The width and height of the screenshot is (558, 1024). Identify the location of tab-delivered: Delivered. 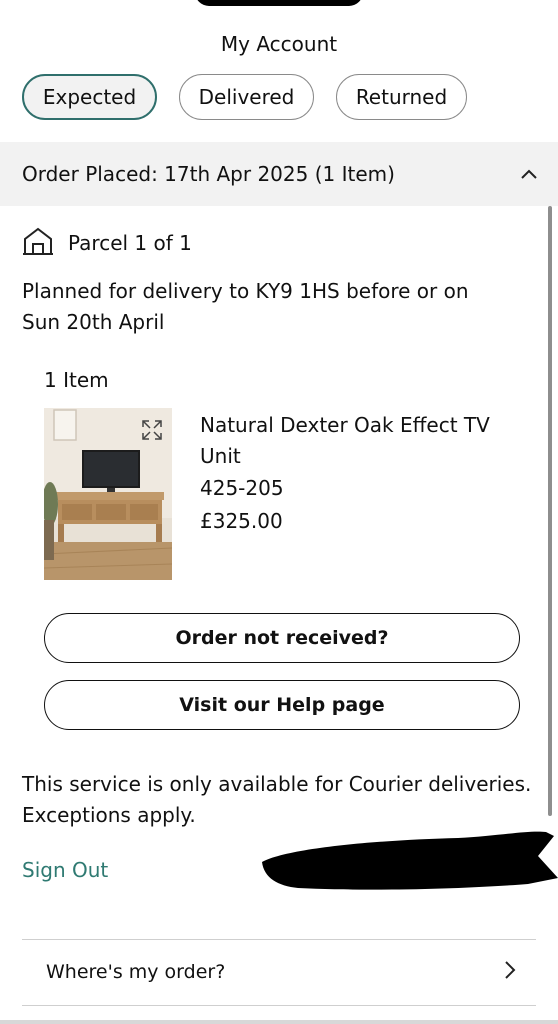
(246, 97).